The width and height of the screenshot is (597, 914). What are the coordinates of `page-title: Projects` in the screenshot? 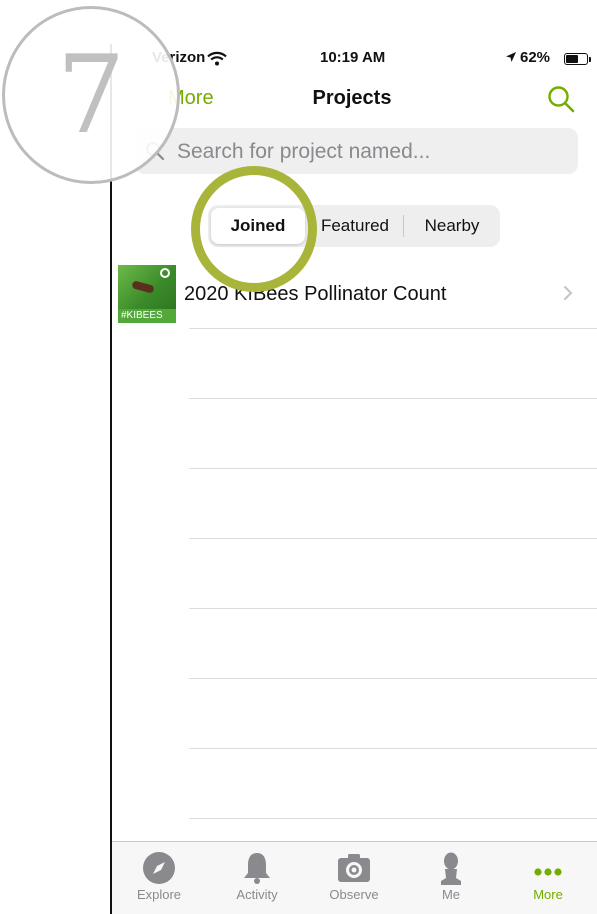 It's located at (352, 98).